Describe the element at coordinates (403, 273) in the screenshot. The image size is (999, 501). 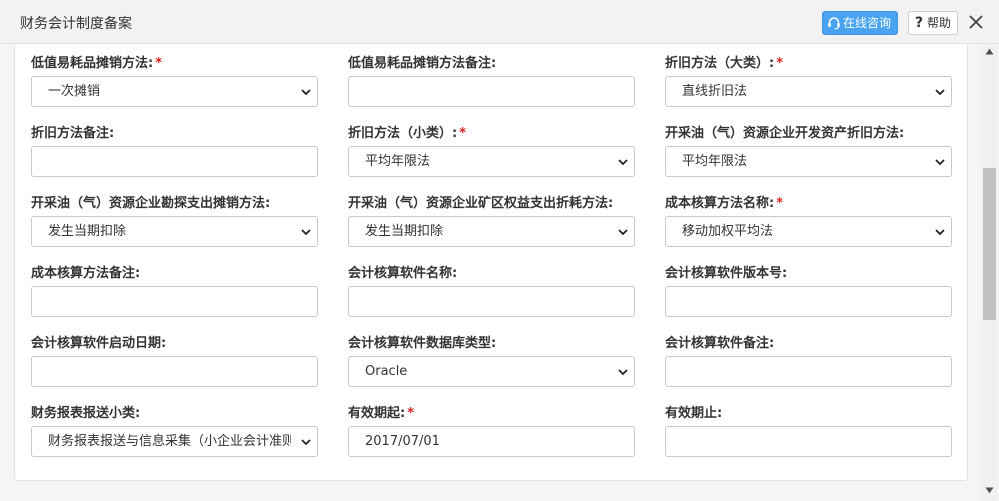
I see `field-label: 会计核算软件名称:` at that location.